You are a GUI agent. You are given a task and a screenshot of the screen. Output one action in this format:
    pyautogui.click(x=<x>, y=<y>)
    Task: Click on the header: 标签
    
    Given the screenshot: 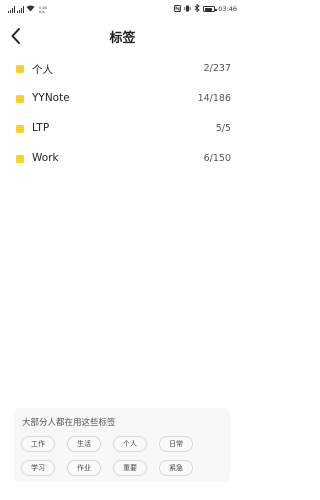 What is the action you would take?
    pyautogui.click(x=122, y=36)
    